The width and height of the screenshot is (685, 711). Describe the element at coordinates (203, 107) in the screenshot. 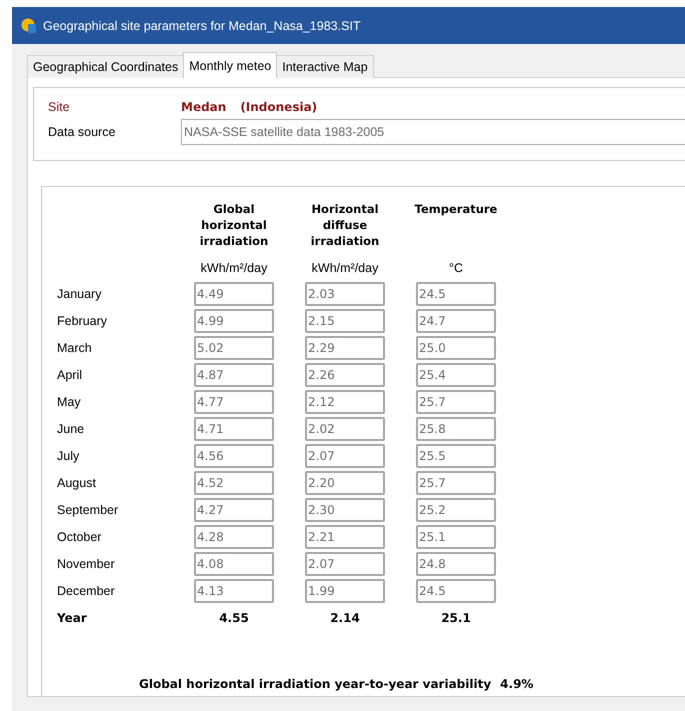

I see `site-name: Medan` at that location.